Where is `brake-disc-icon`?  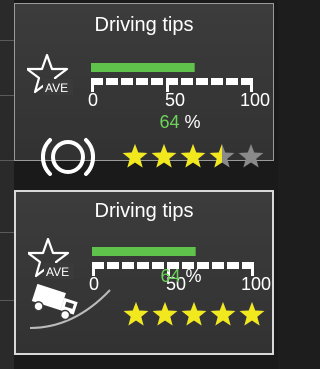 brake-disc-icon is located at coordinates (68, 157).